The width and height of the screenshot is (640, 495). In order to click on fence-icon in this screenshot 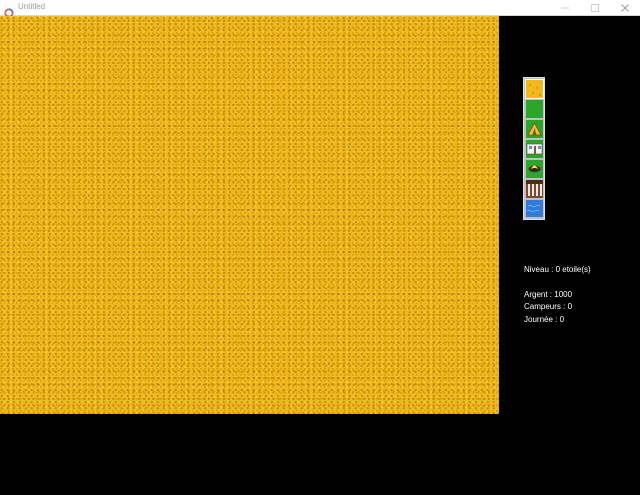, I will do `click(534, 189)`.